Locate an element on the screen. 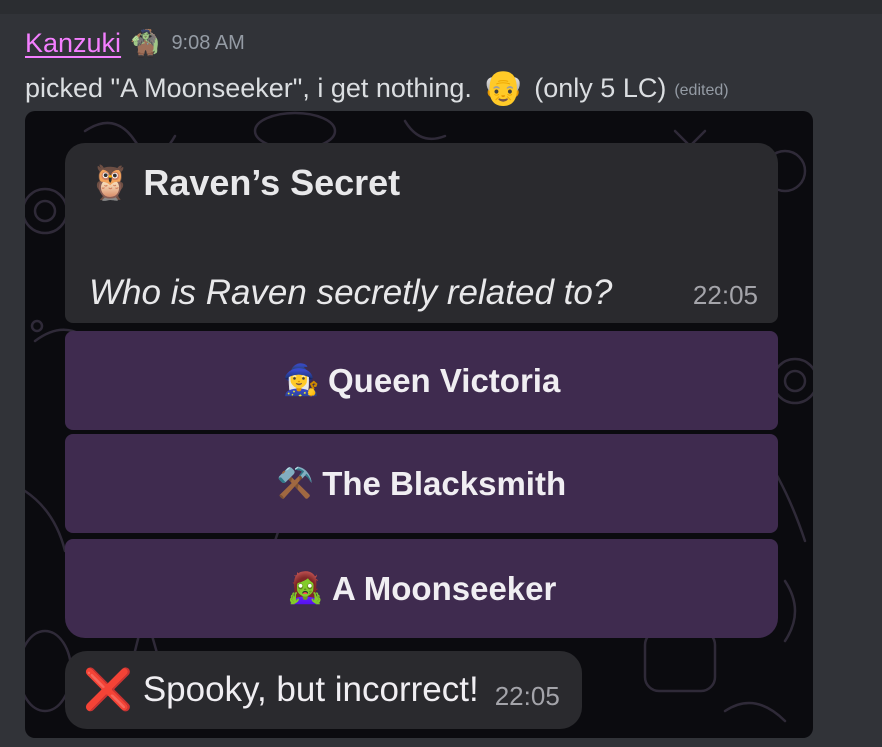  message-suffix-text: (only 5 LC) is located at coordinates (600, 87).